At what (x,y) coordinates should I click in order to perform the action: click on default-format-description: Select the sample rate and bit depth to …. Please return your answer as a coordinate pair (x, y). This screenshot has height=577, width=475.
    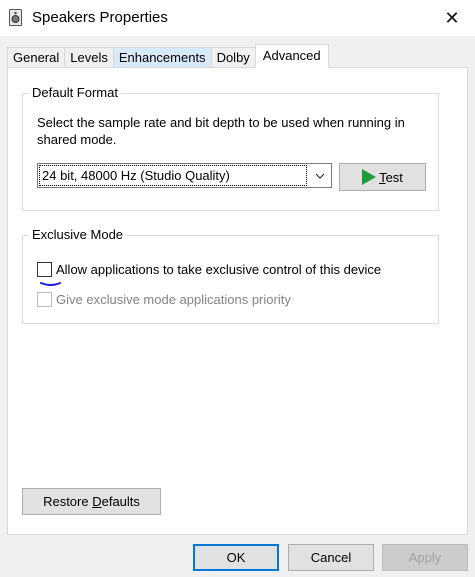
    Looking at the image, I should click on (221, 131).